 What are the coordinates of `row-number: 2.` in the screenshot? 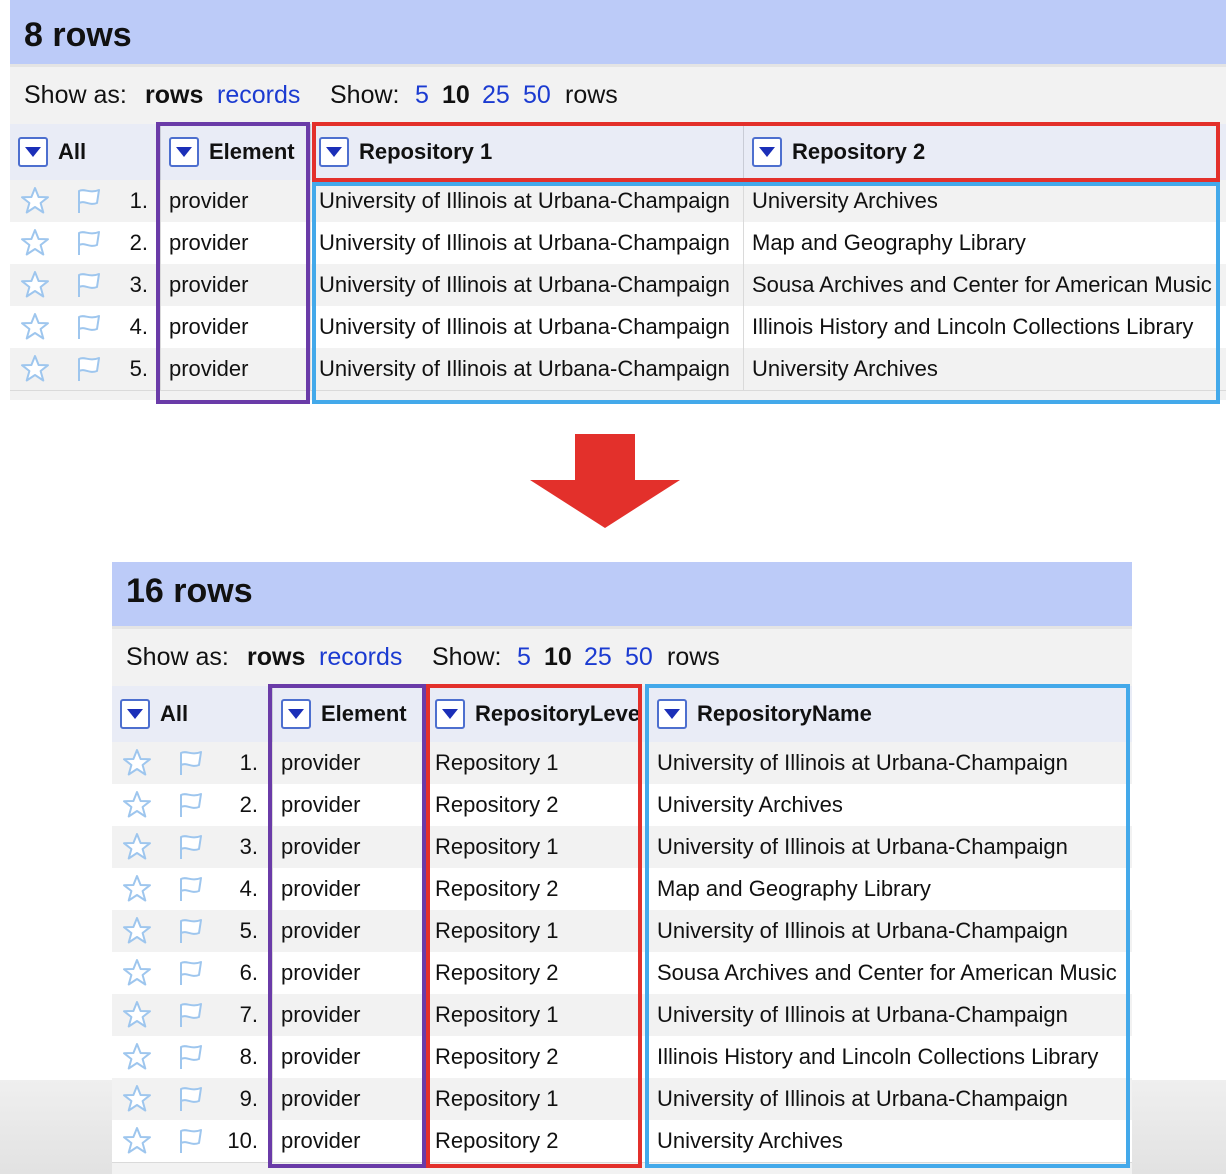 It's located at (248, 804).